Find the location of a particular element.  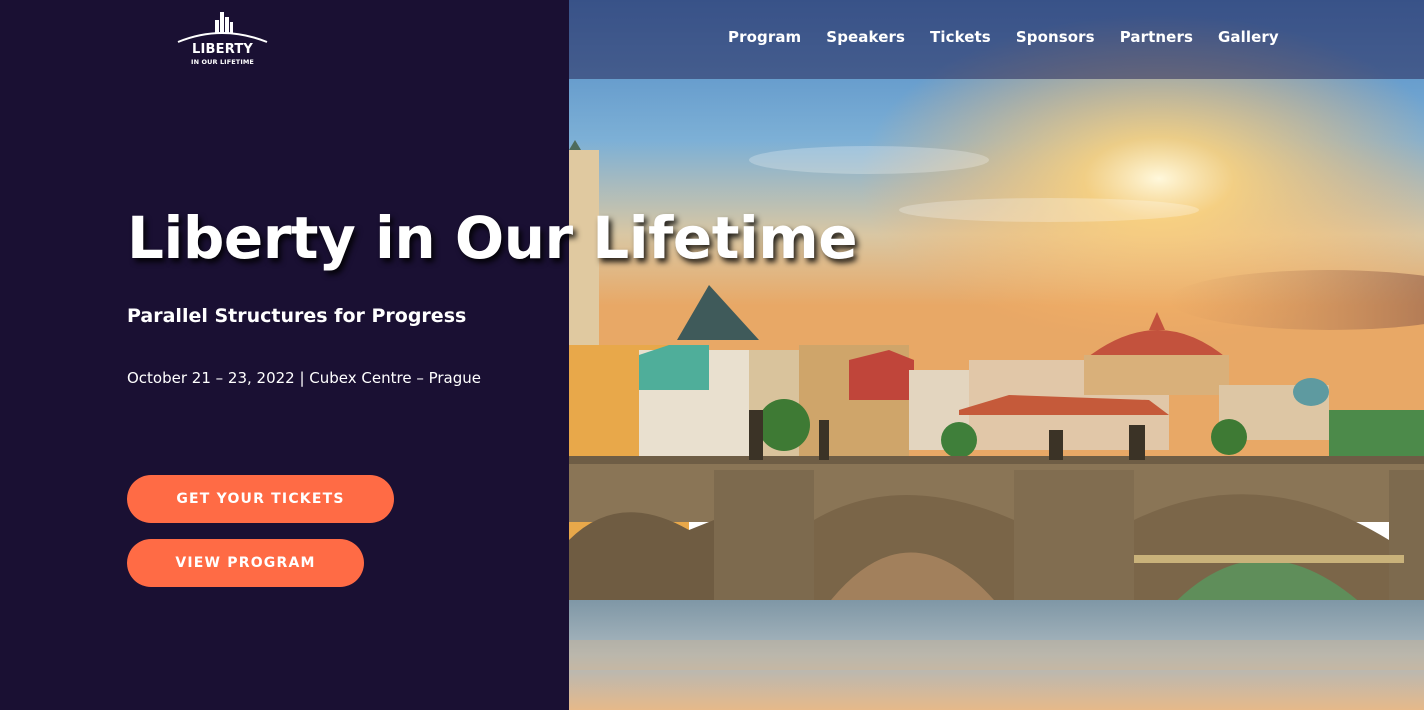

get-tickets-button: GET YOUR TICKETS is located at coordinates (260, 499).